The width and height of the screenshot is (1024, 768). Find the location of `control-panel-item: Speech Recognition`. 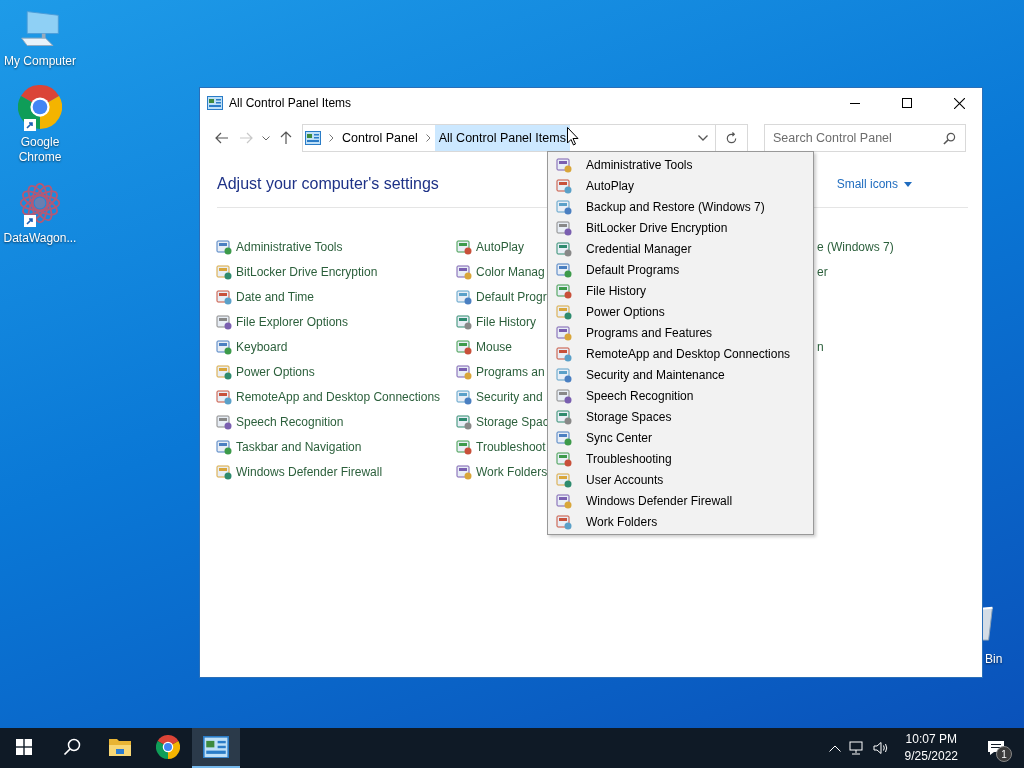

control-panel-item: Speech Recognition is located at coordinates (290, 421).